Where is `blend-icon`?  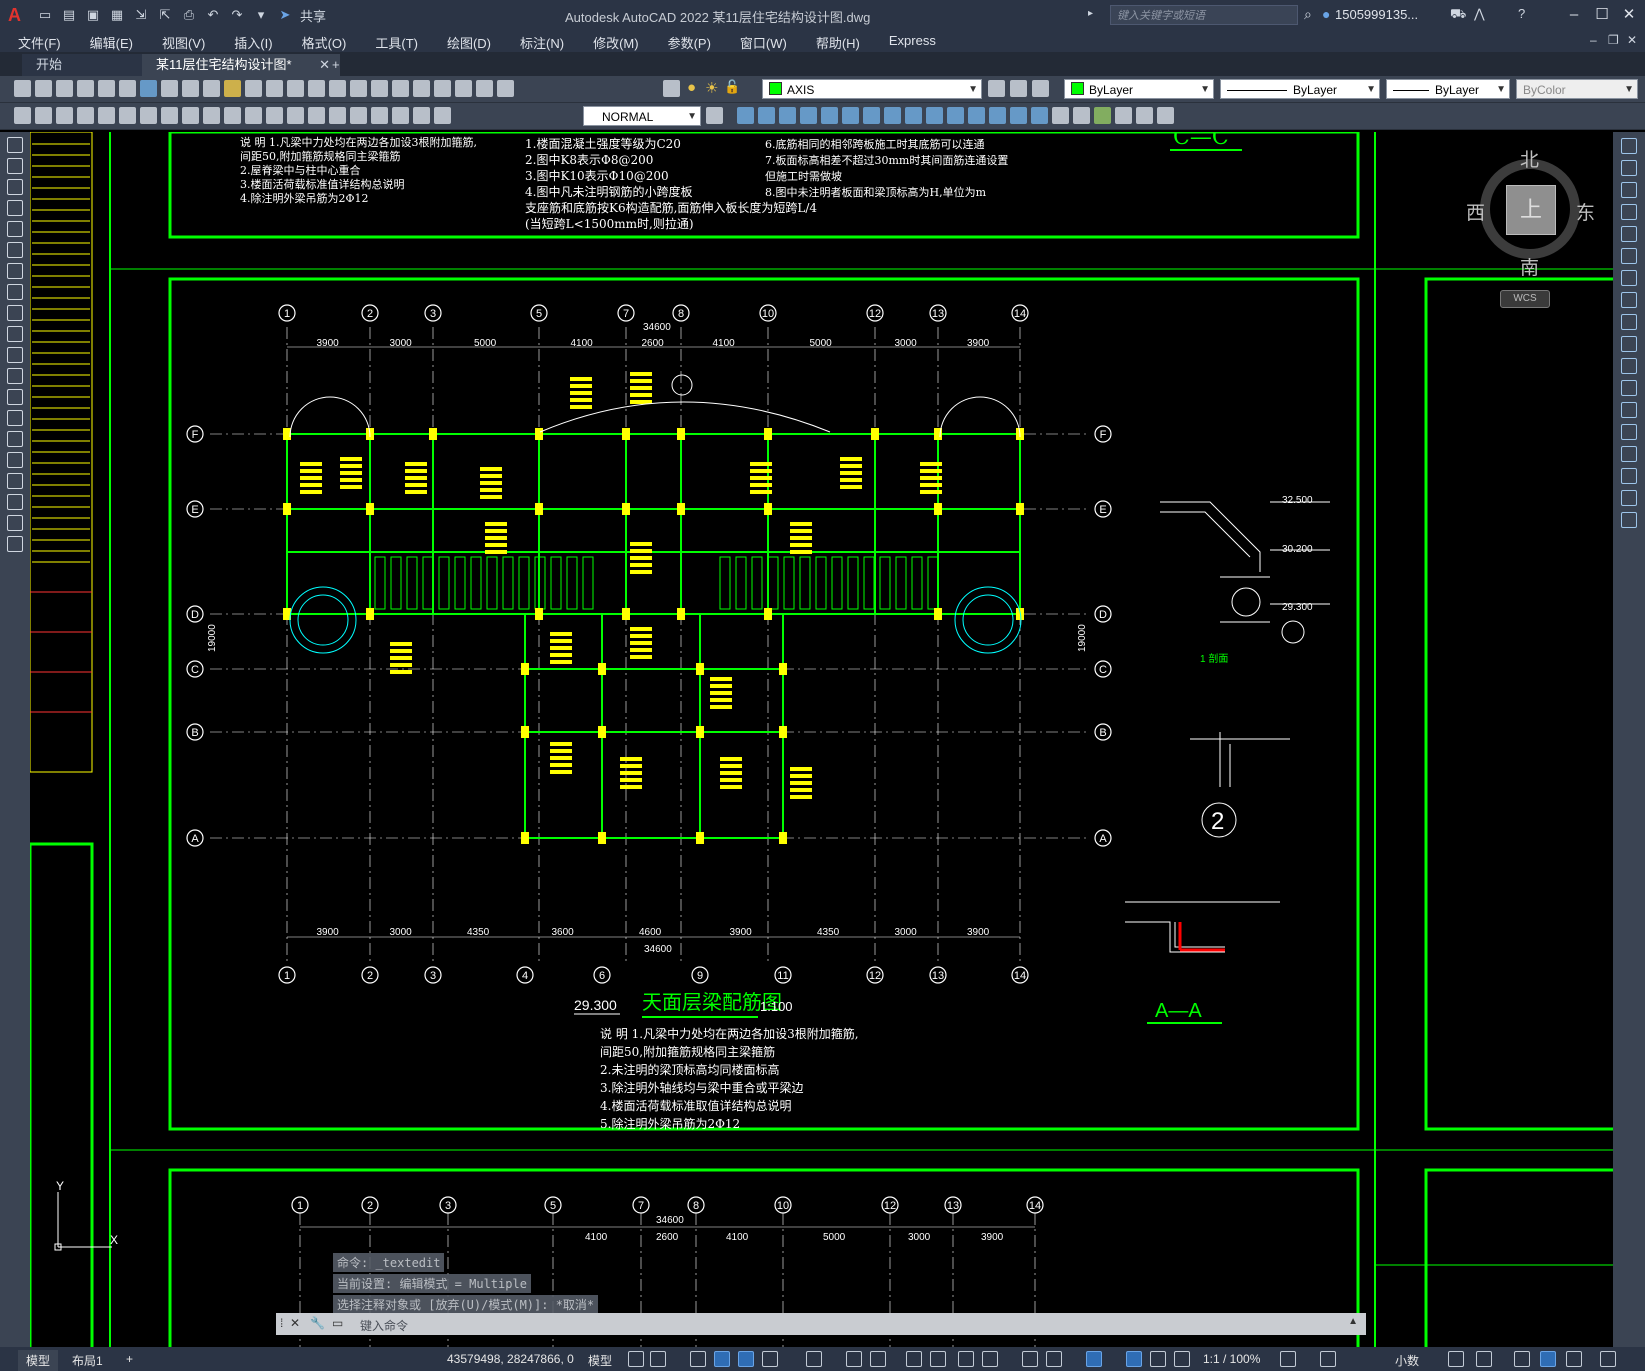
blend-icon is located at coordinates (1629, 498).